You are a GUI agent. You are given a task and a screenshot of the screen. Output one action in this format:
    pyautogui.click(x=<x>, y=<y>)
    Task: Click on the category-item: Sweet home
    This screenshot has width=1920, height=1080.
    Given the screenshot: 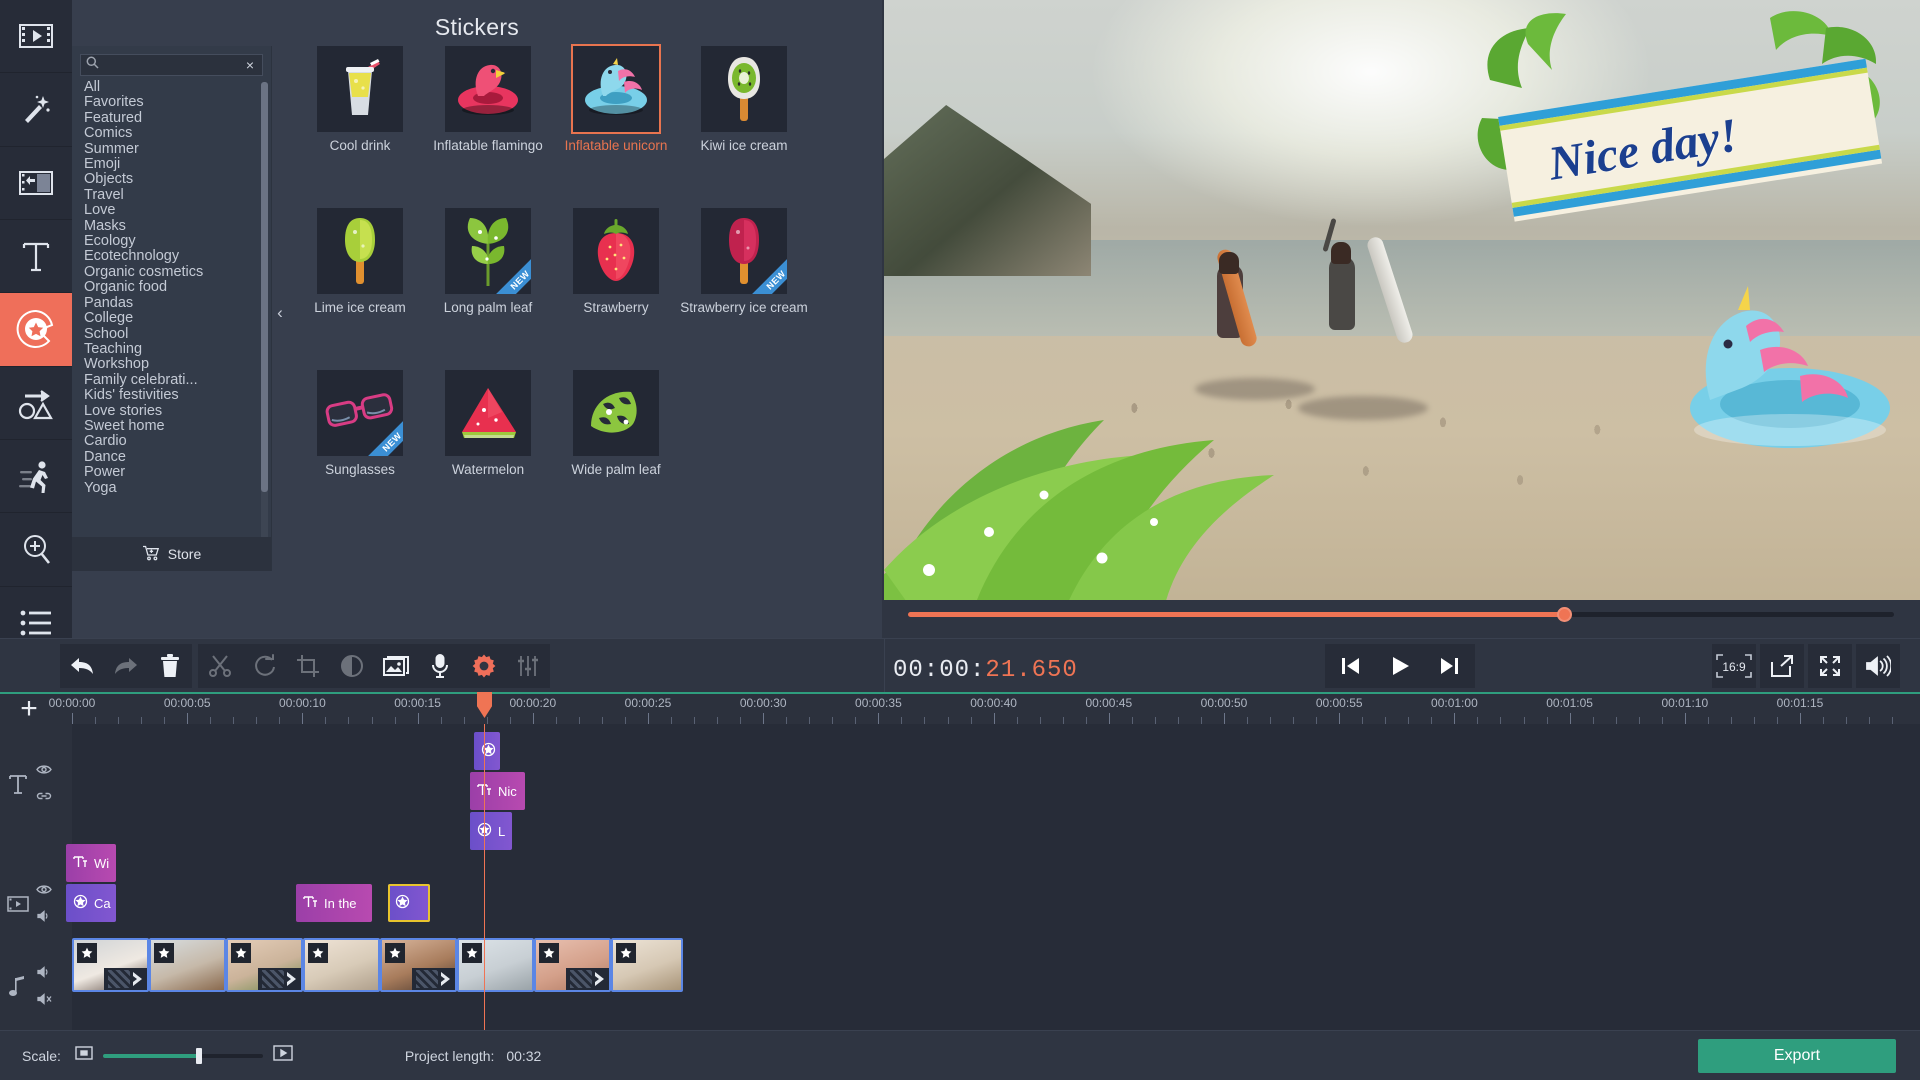 What is the action you would take?
    pyautogui.click(x=177, y=426)
    